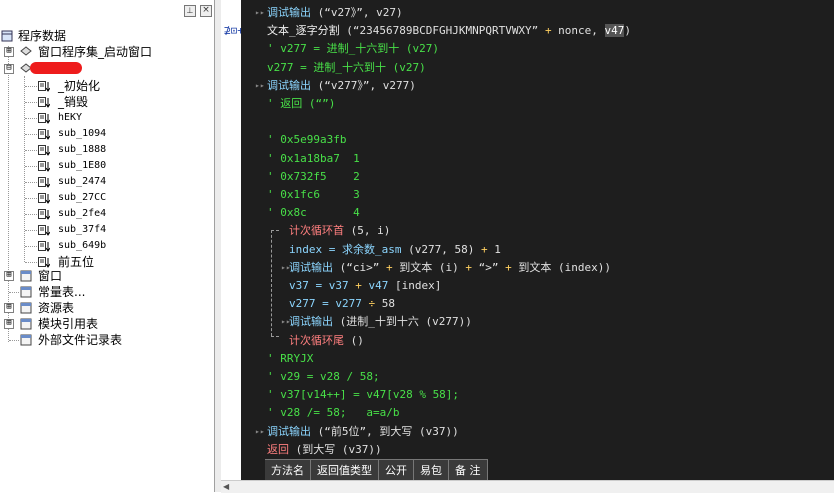  I want to click on tree-subroutine-item: hEKY, so click(70, 118).